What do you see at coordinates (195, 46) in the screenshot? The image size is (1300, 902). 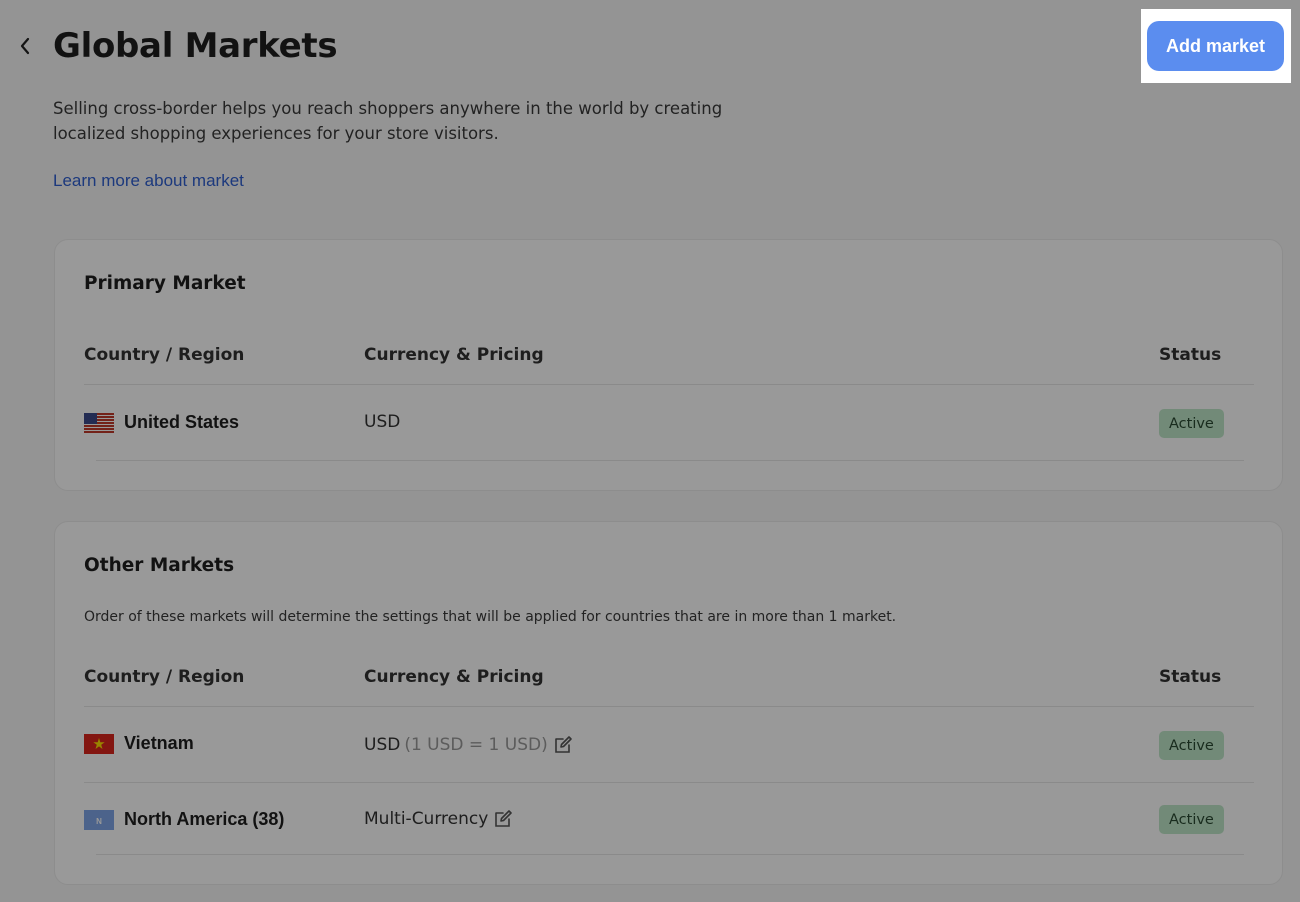 I see `page-title: Global Markets` at bounding box center [195, 46].